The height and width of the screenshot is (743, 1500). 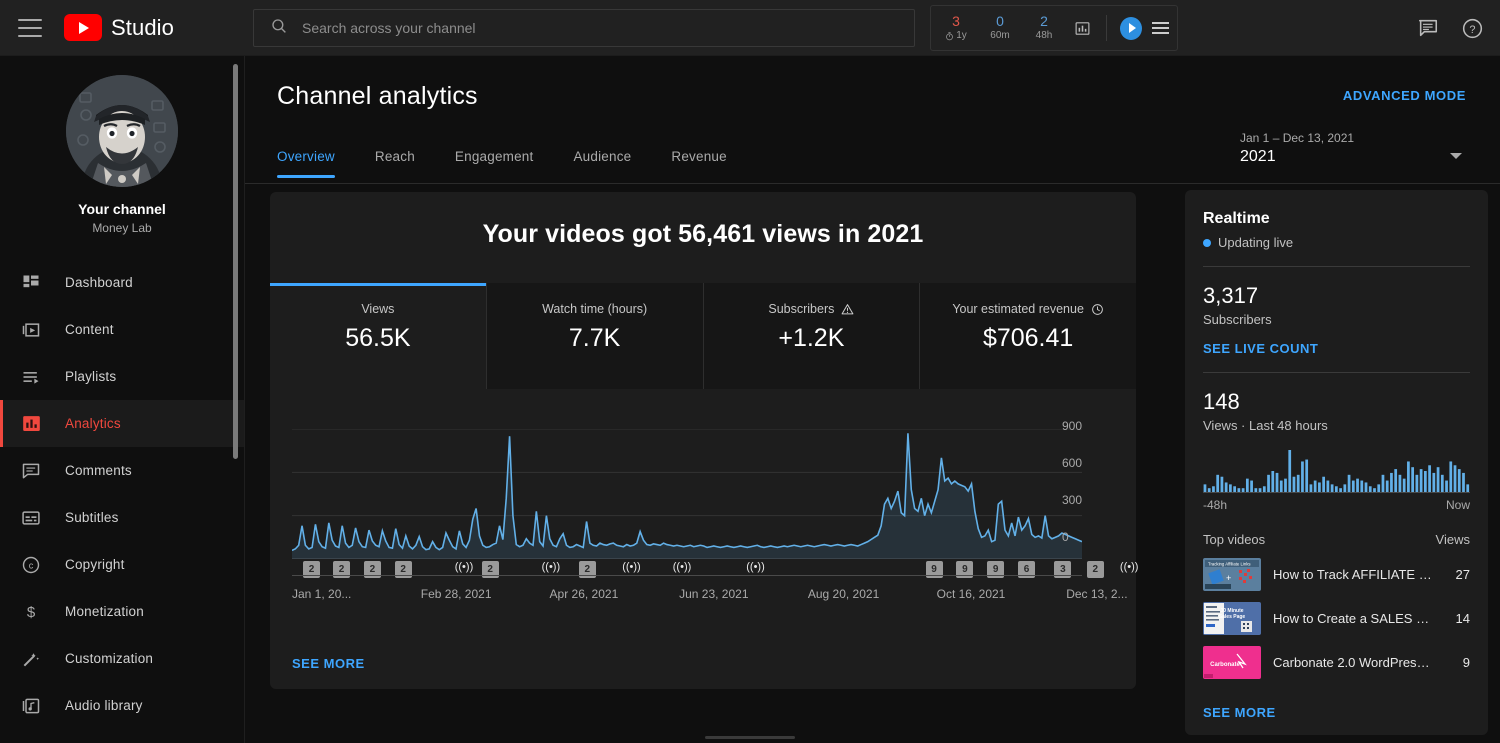 What do you see at coordinates (847, 309) in the screenshot?
I see `warning-triangle-icon` at bounding box center [847, 309].